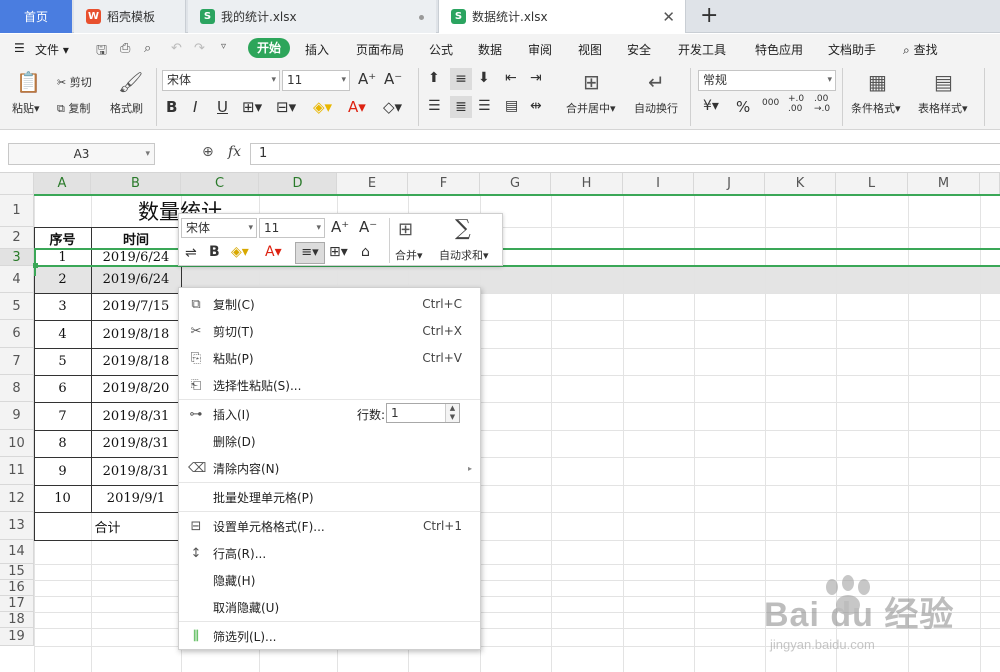 Image resolution: width=1000 pixels, height=672 pixels. I want to click on select-all-corner, so click(17, 184).